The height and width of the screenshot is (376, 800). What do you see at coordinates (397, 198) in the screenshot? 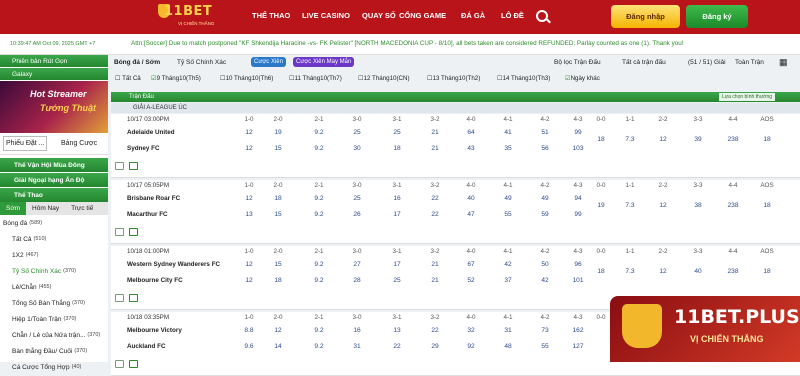
I see `odds-cell: 16` at bounding box center [397, 198].